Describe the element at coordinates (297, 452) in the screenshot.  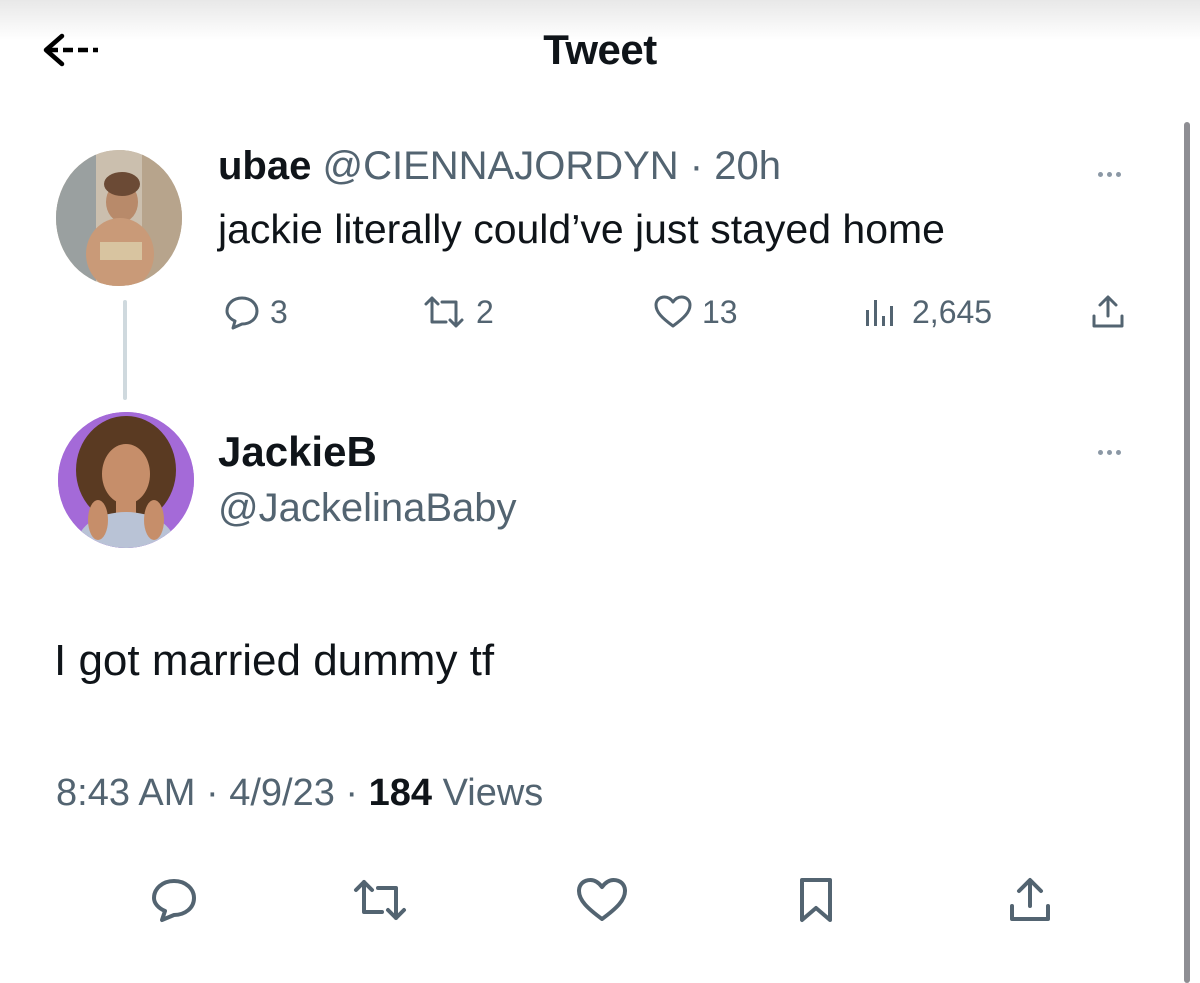
I see `author-name: JackieB` at that location.